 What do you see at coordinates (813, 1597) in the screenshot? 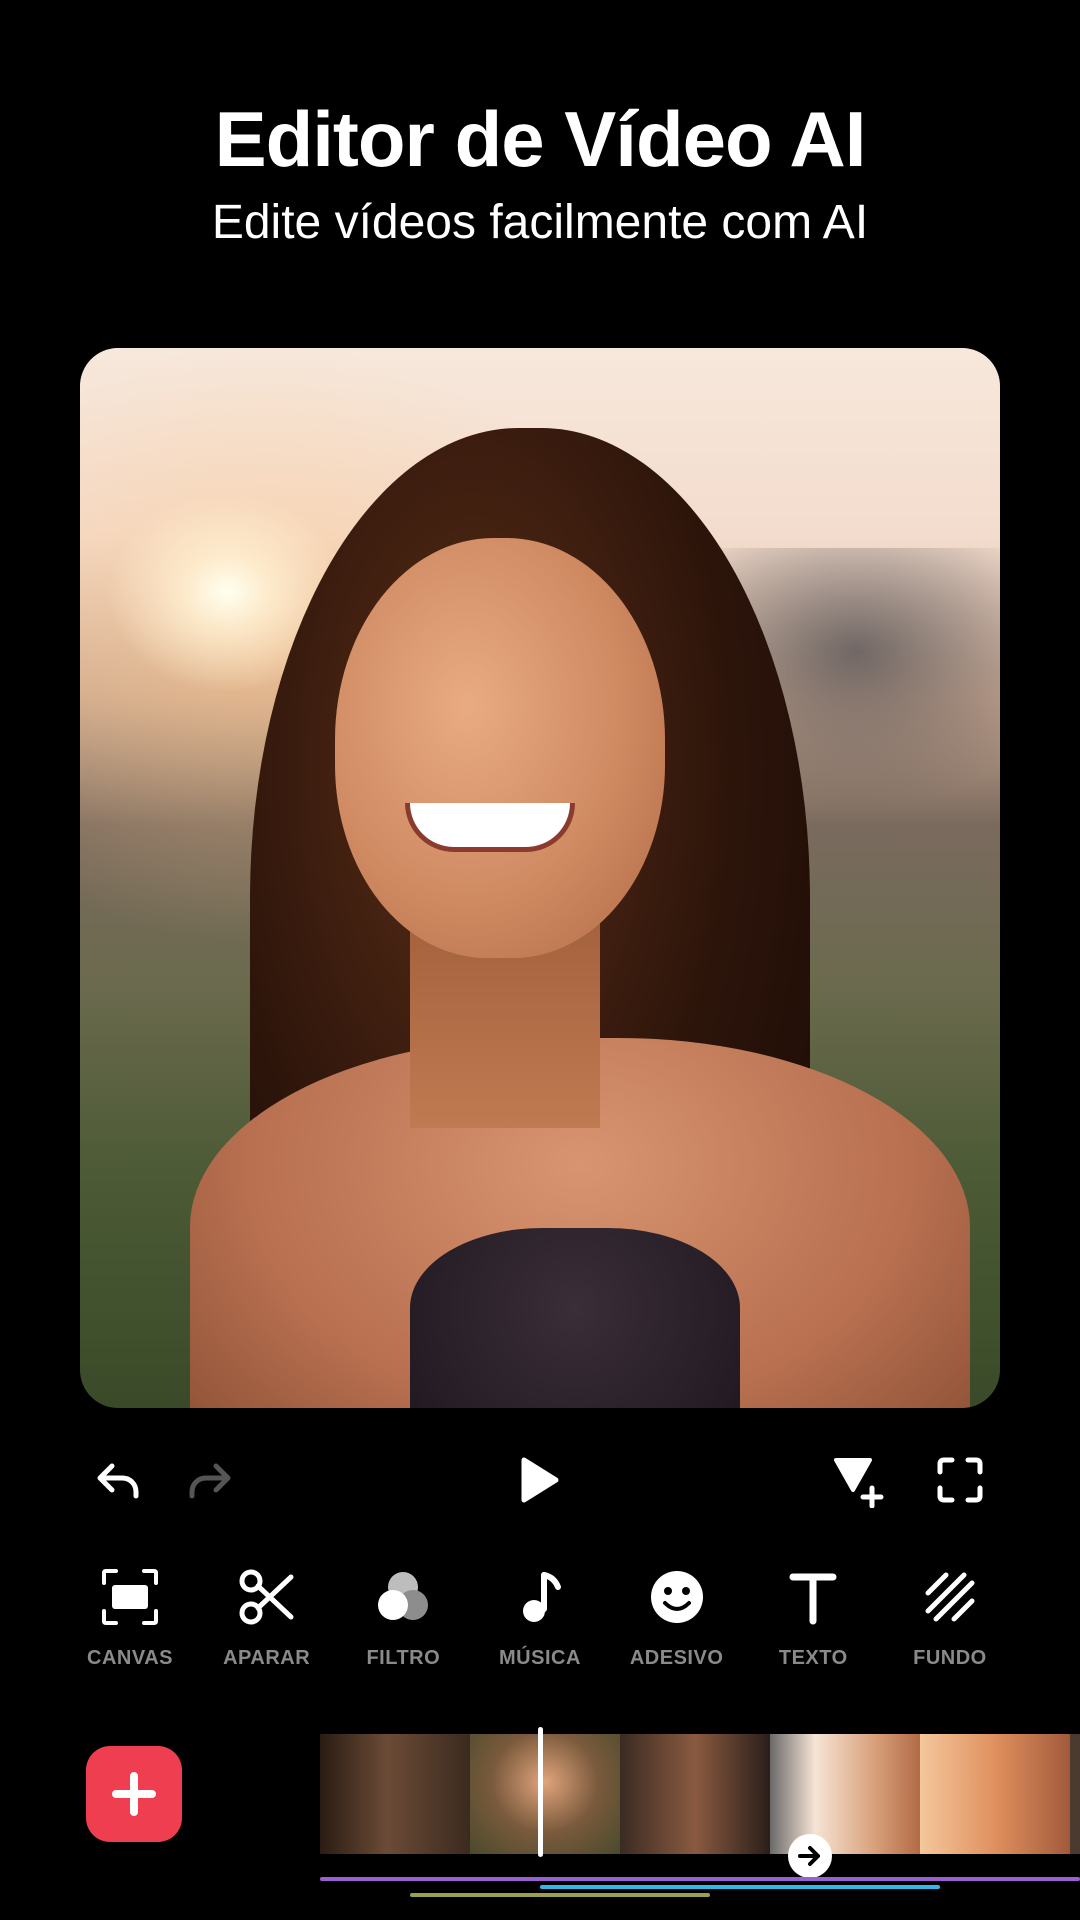
I see `text-icon` at bounding box center [813, 1597].